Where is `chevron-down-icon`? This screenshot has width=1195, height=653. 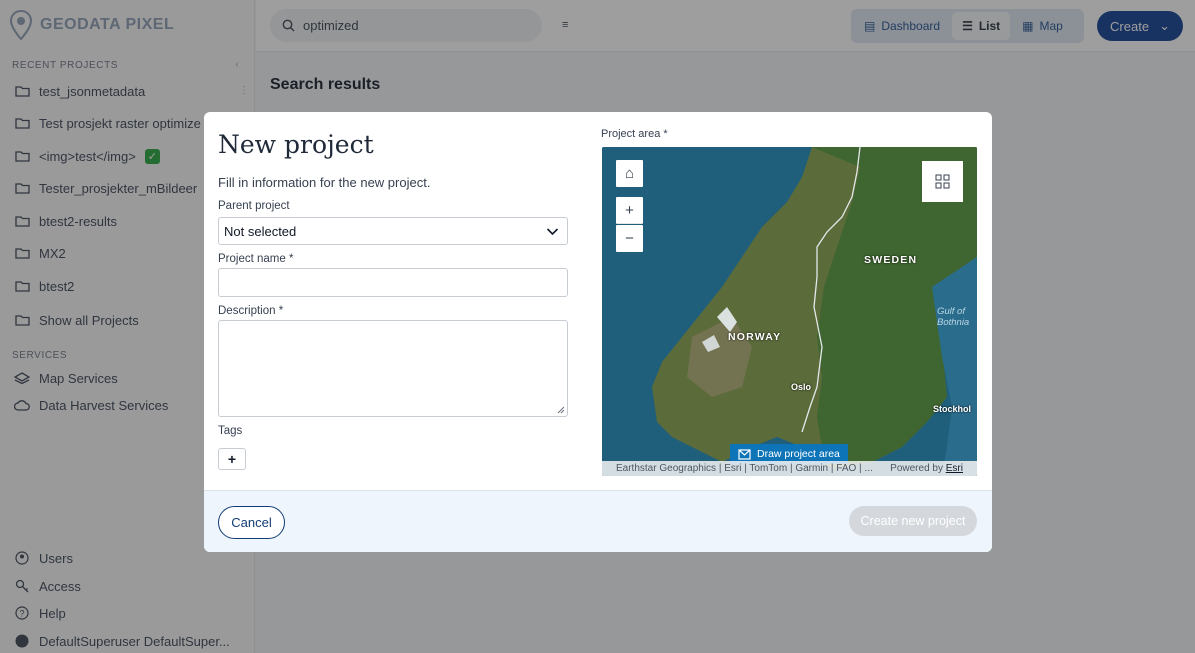 chevron-down-icon is located at coordinates (552, 232).